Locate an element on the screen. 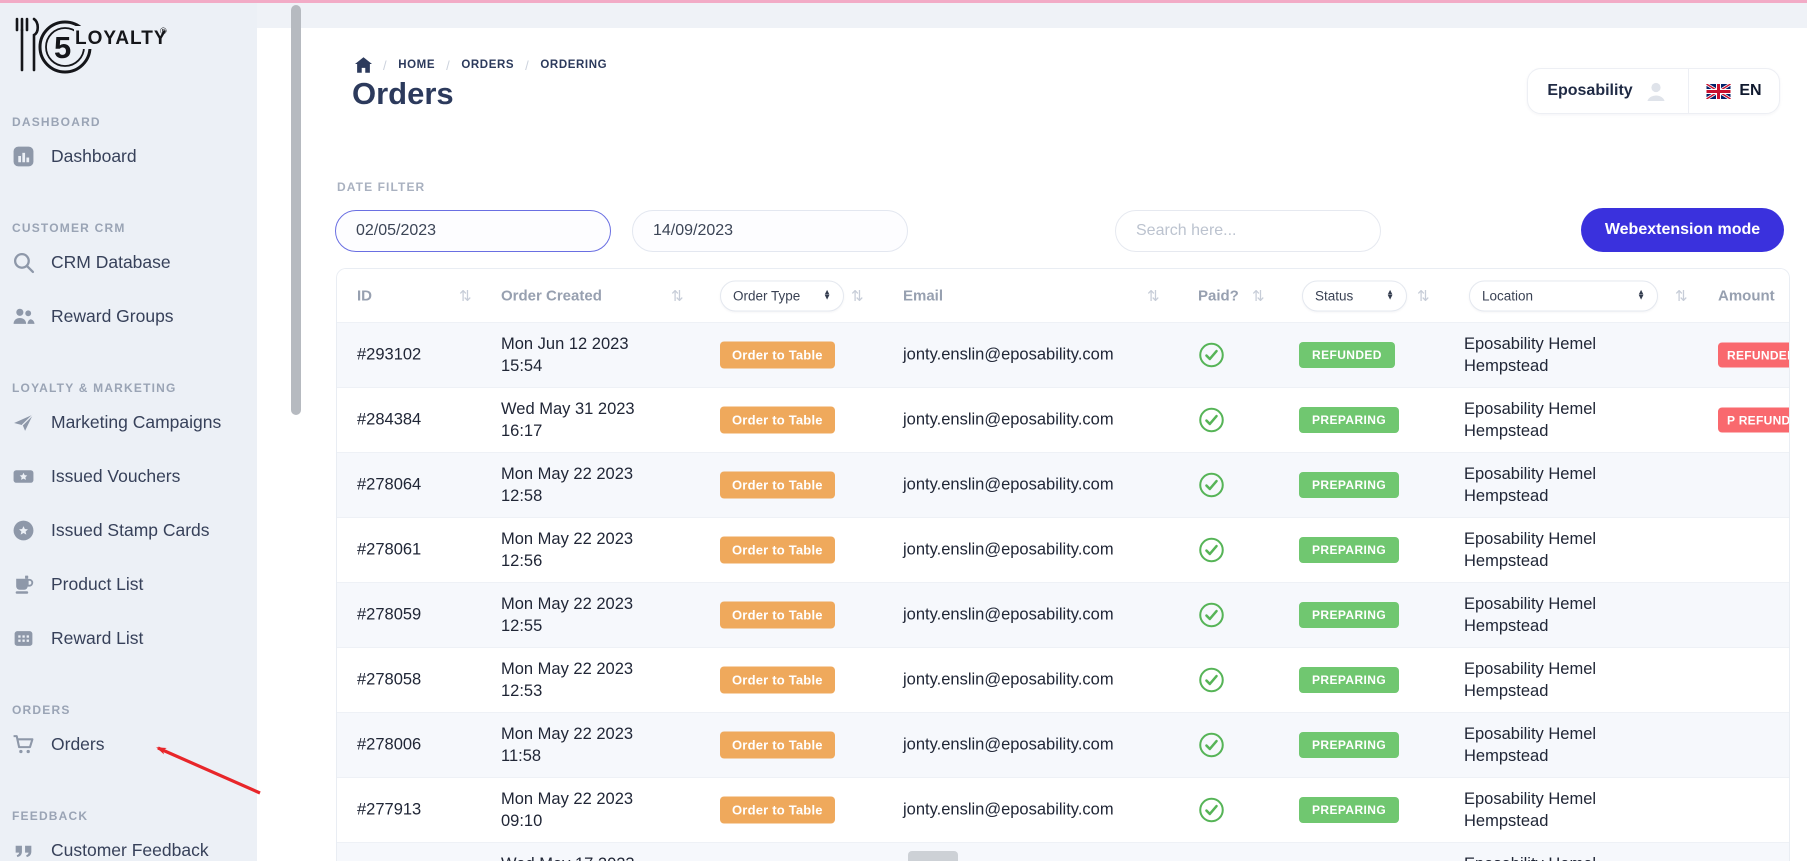 The width and height of the screenshot is (1807, 861). order-created-cell: Mon Jun 12 2023 15:54 is located at coordinates (565, 355).